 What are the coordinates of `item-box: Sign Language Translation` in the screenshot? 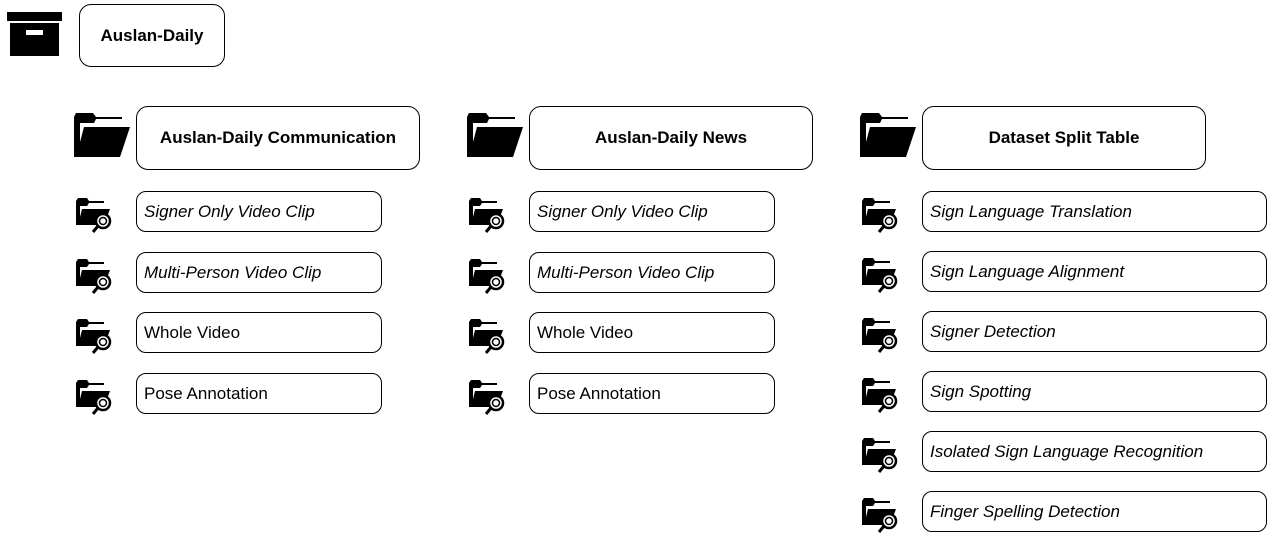 It's located at (1094, 211).